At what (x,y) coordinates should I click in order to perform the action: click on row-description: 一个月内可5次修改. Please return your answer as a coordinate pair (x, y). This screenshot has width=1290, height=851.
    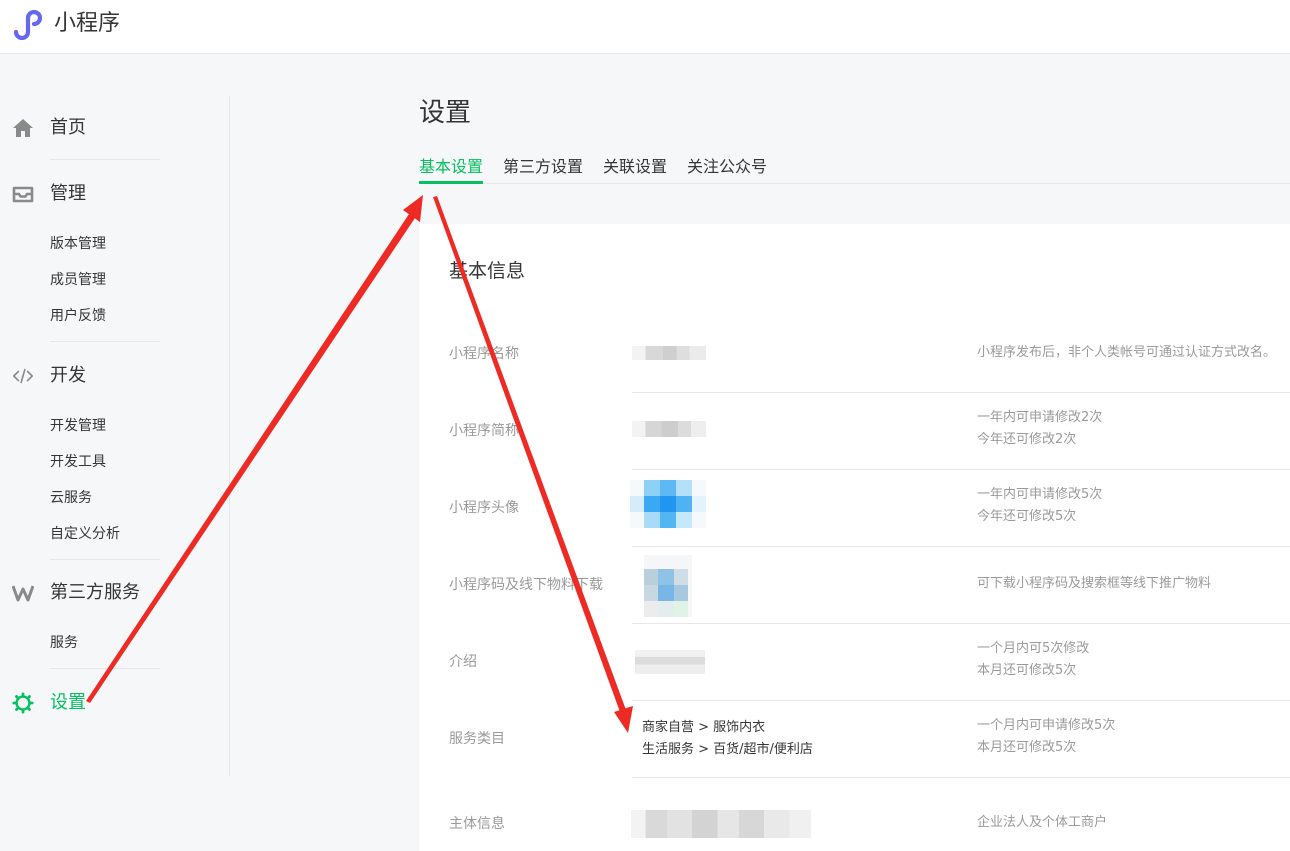
    Looking at the image, I should click on (1033, 648).